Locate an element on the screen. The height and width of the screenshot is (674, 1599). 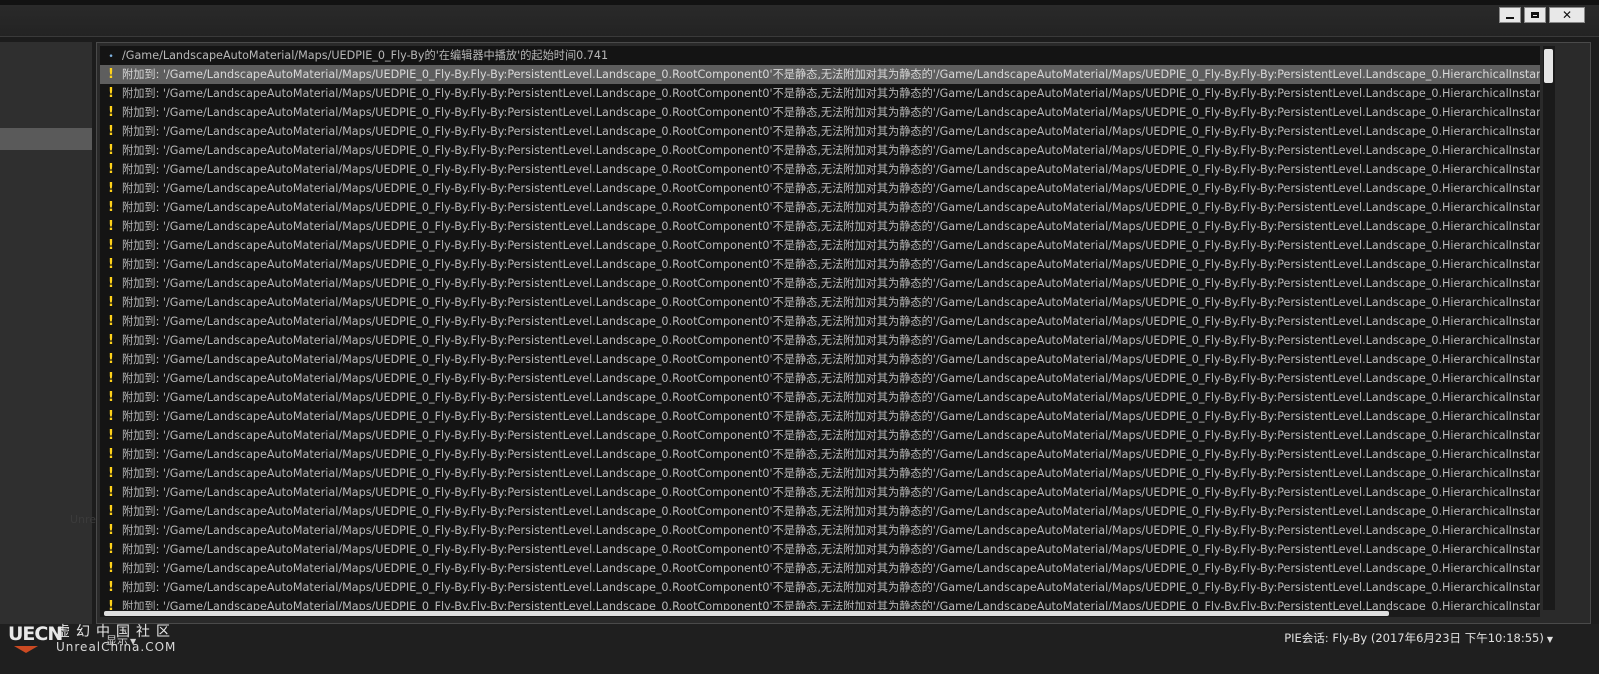
show-dropdown: 显示 ▼ is located at coordinates (121, 640).